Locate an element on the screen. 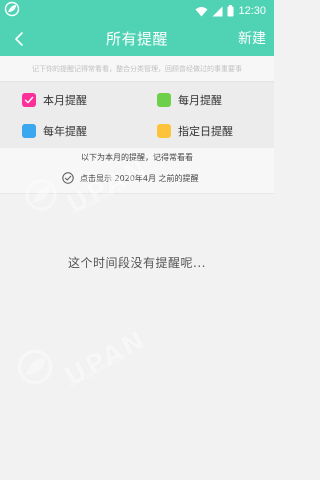 This screenshot has width=320, height=480. legend-label: 每月提醒 is located at coordinates (200, 100).